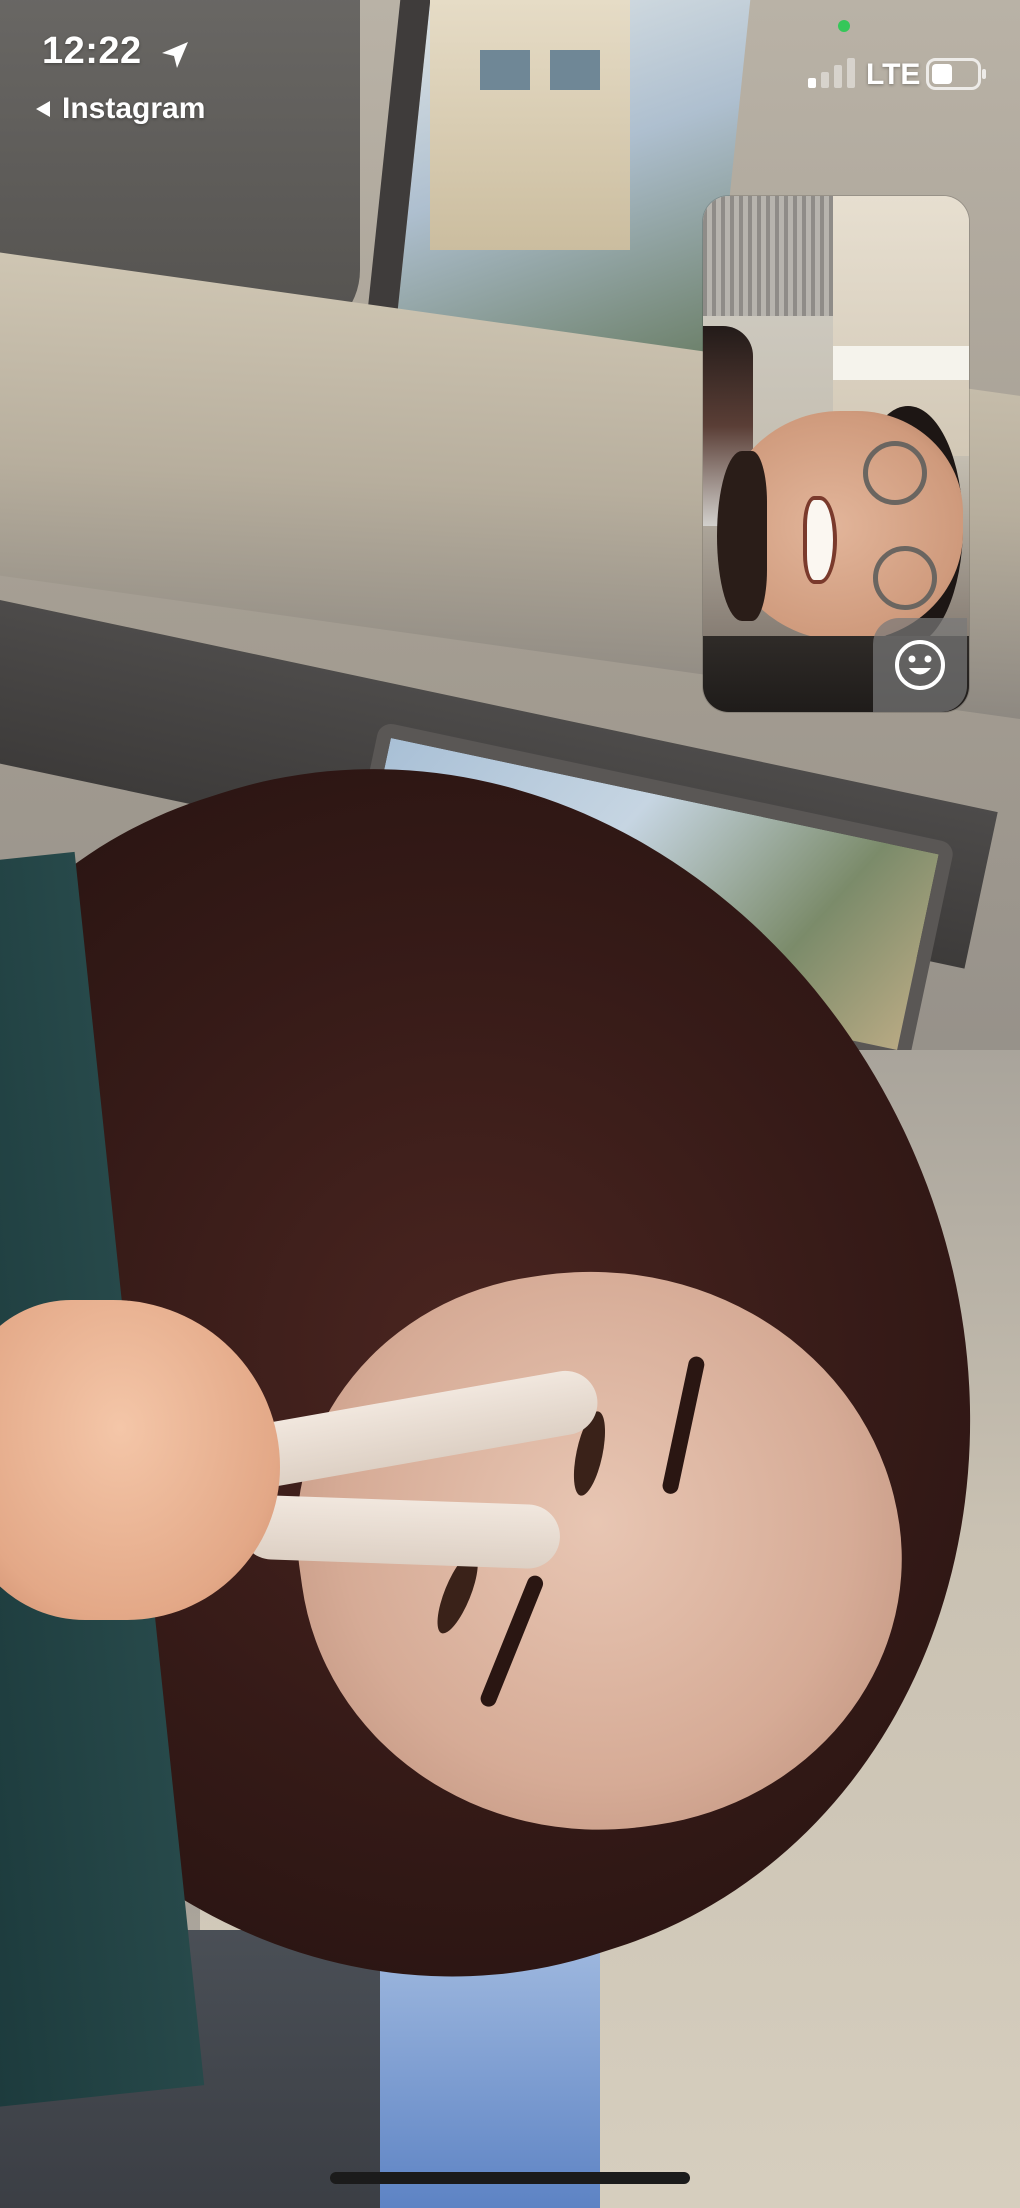  Describe the element at coordinates (490, 2079) in the screenshot. I see `car-window-bottom` at that location.